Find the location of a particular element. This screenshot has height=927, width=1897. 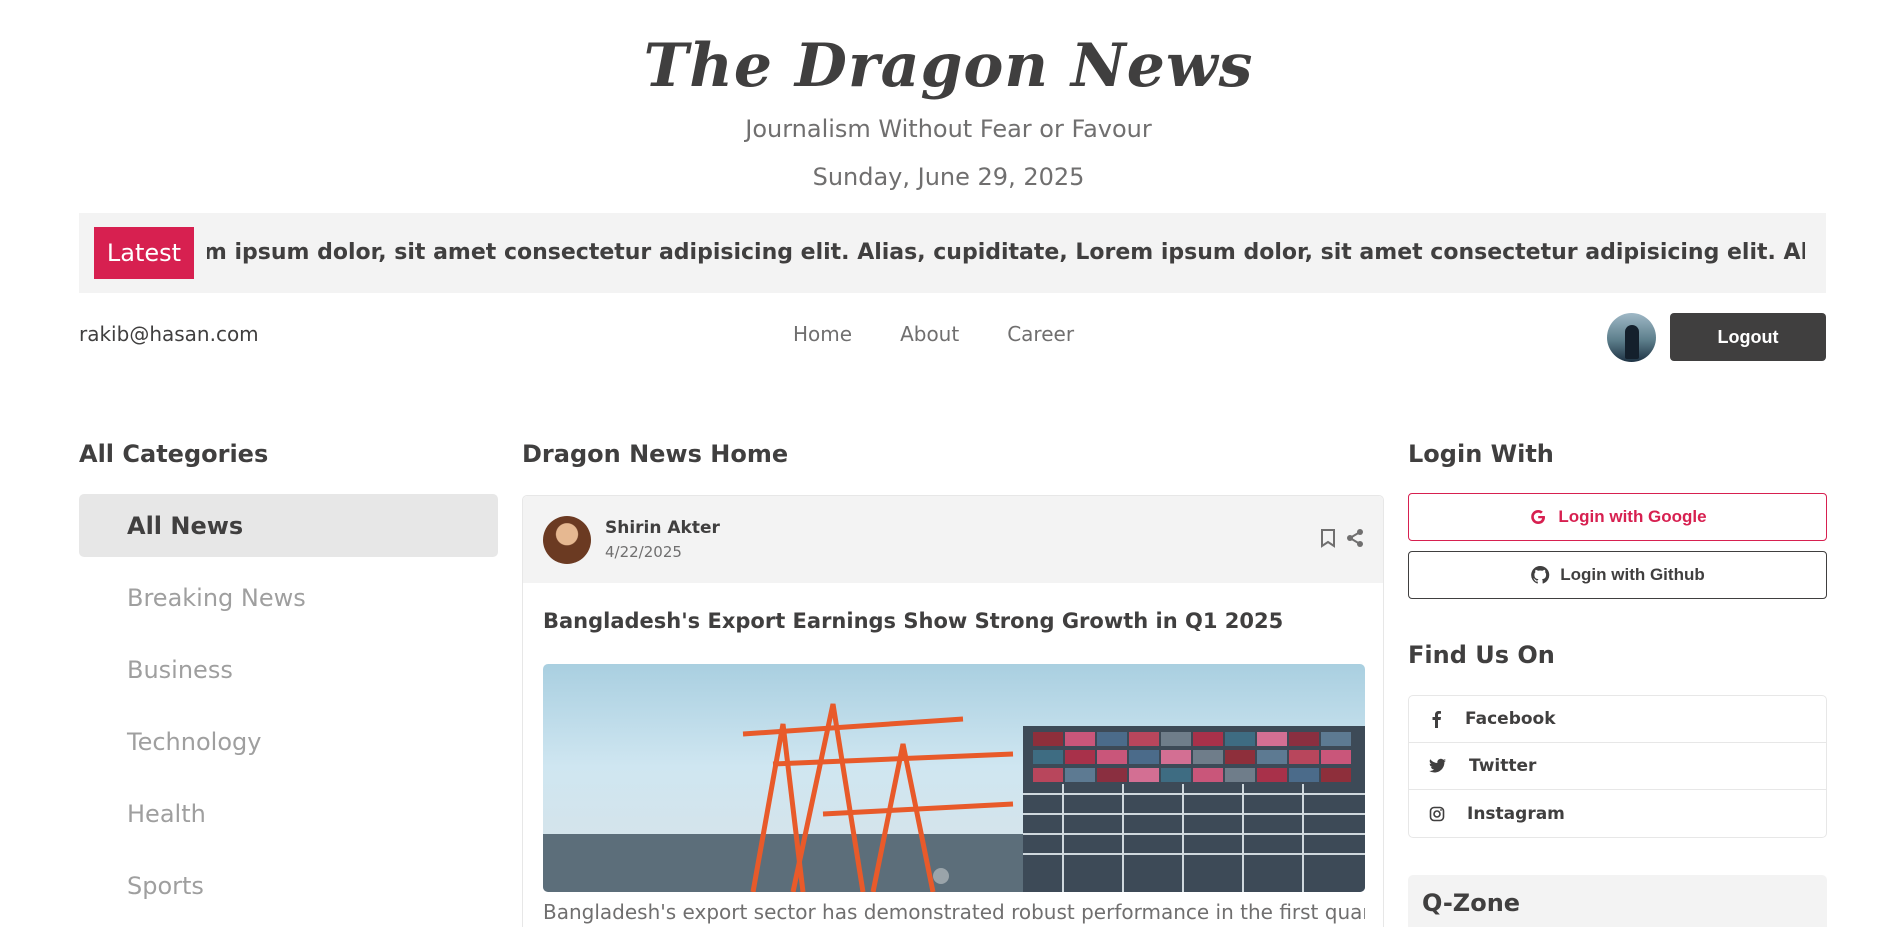

social-facebook-link: Facebook is located at coordinates (1617, 719).